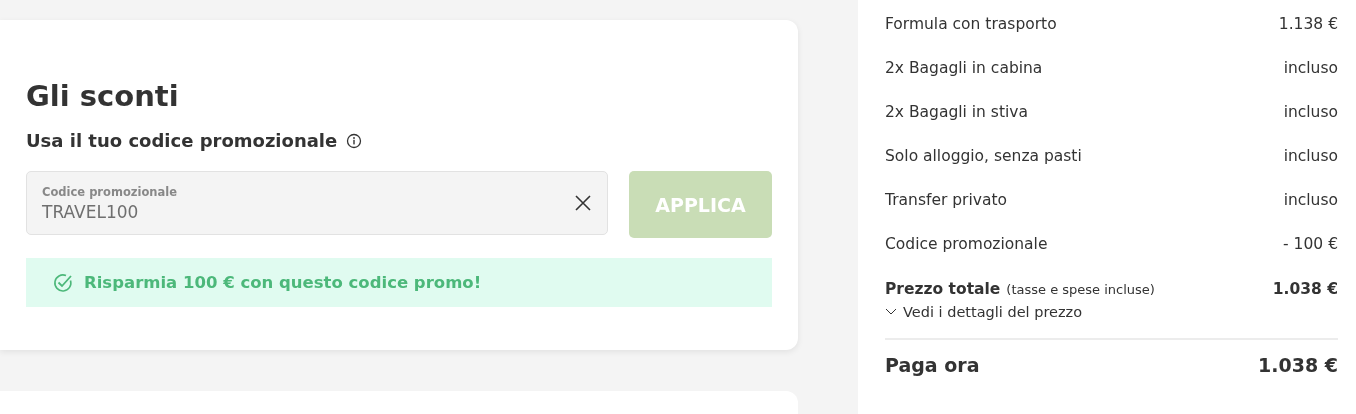  Describe the element at coordinates (956, 112) in the screenshot. I see `line-label: 2x Bagagli in stiva` at that location.